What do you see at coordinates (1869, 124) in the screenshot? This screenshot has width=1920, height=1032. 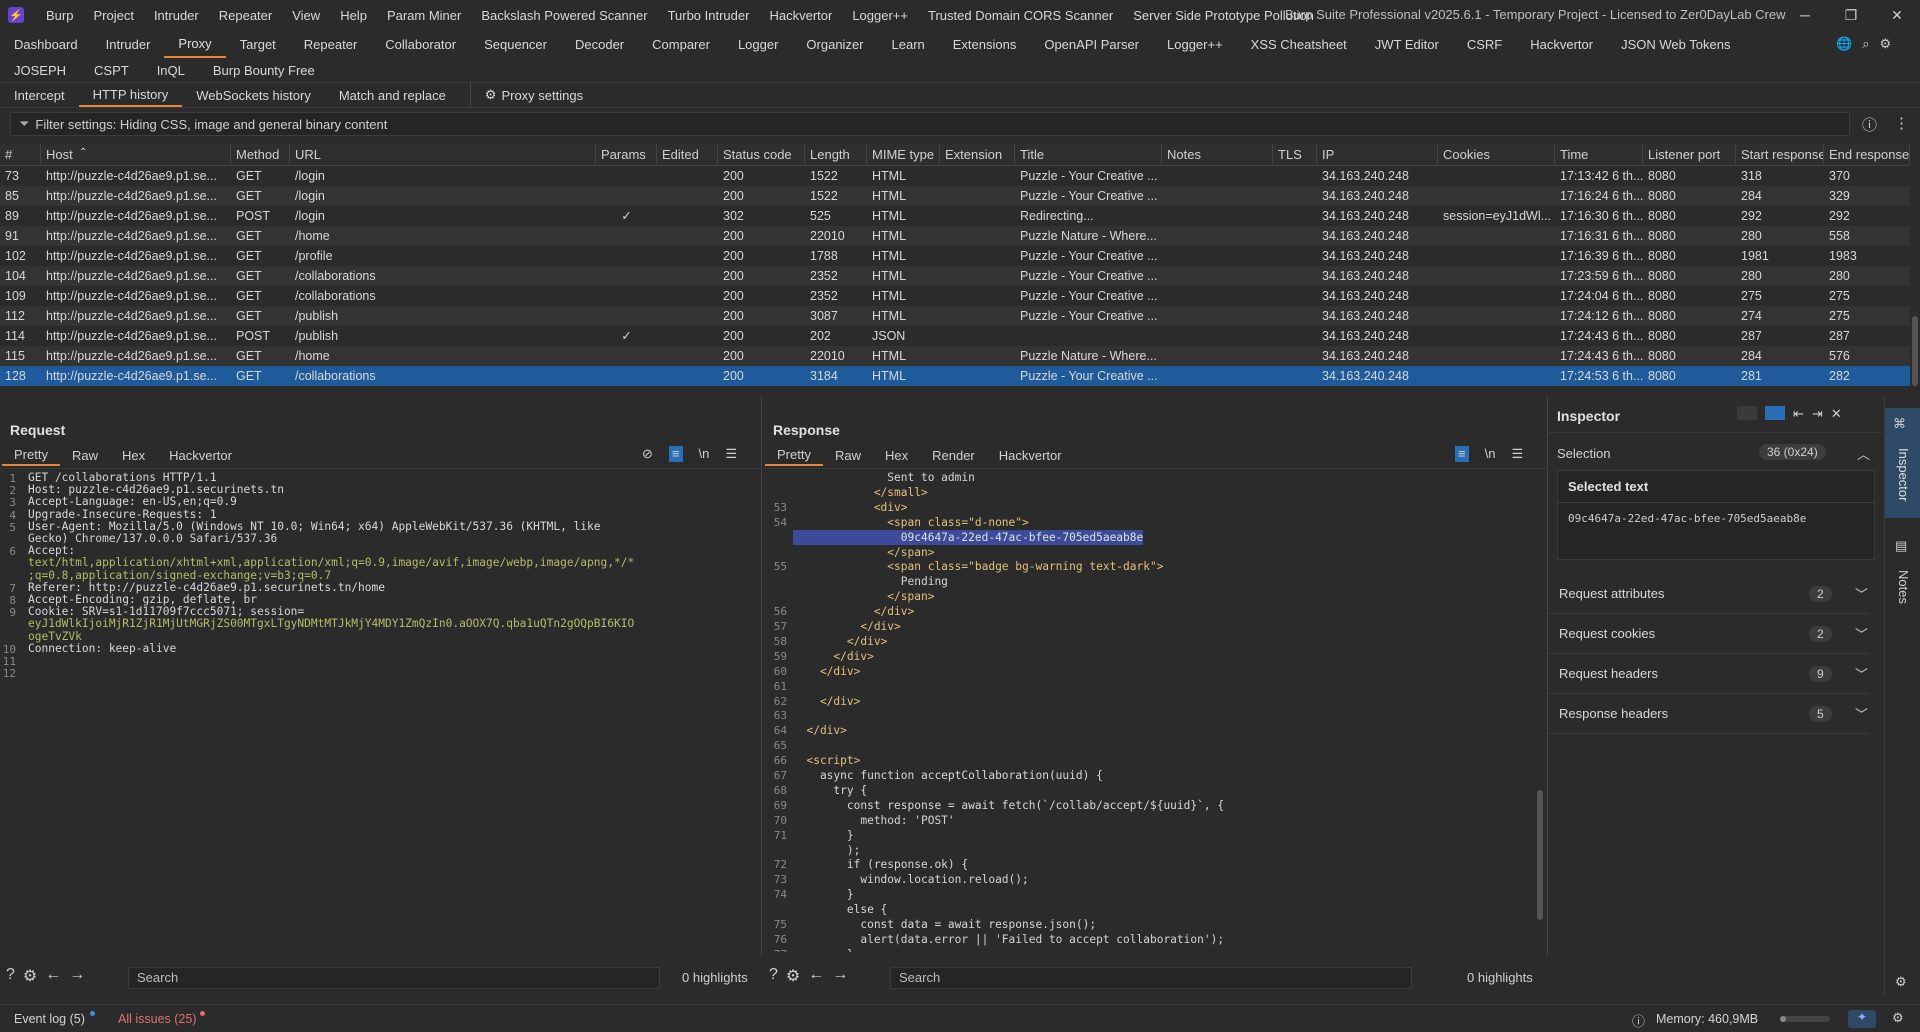 I see `help-icon: ⓘ` at bounding box center [1869, 124].